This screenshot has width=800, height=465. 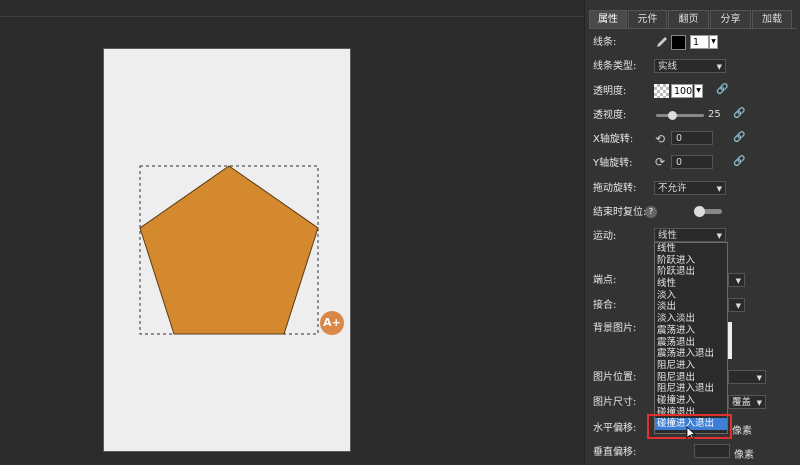 What do you see at coordinates (699, 42) in the screenshot?
I see `line-width-input: 1` at bounding box center [699, 42].